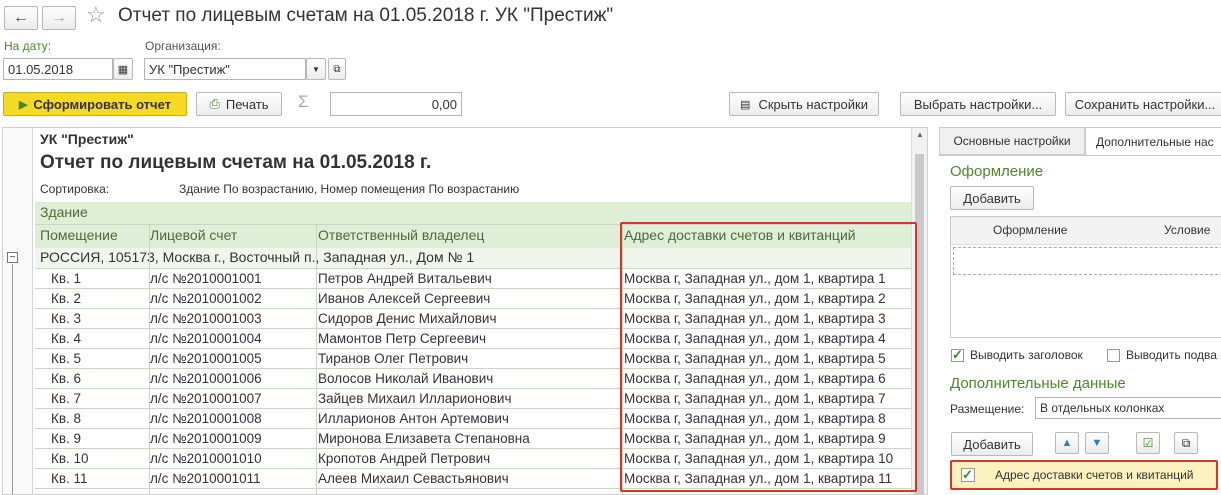 The image size is (1221, 495). Describe the element at coordinates (87, 139) in the screenshot. I see `report-org: УК "Престиж"` at that location.